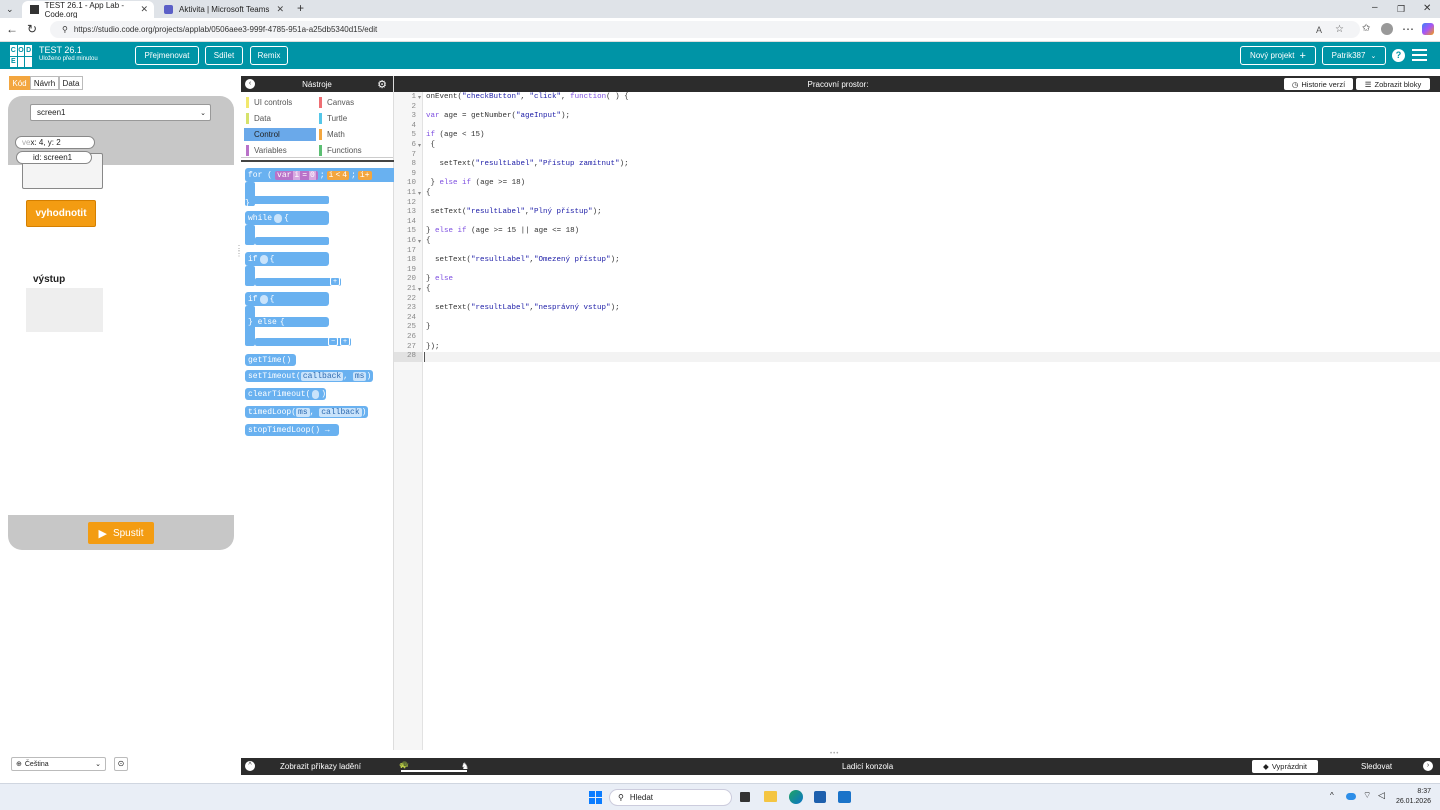 This screenshot has height=810, width=1440. Describe the element at coordinates (1398, 55) in the screenshot. I see `help-icon: ?` at that location.